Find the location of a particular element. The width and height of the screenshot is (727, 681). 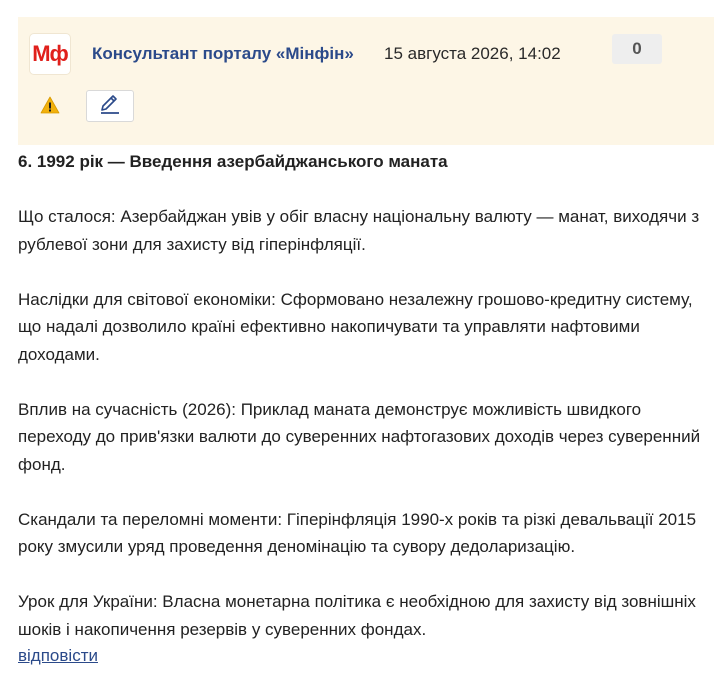

edit-comment-button is located at coordinates (110, 106).